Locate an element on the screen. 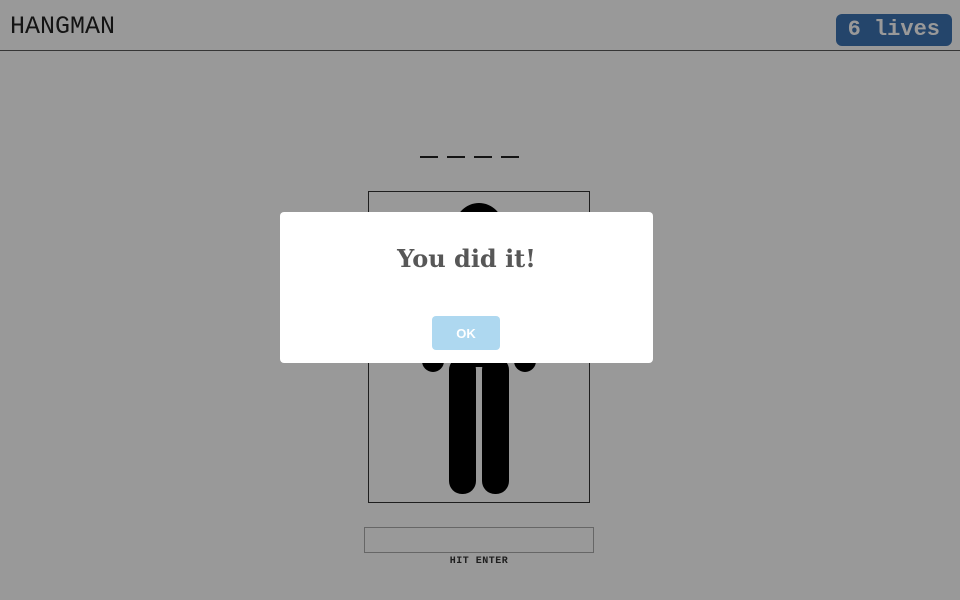 The width and height of the screenshot is (960, 600). dialog-title: You did it! is located at coordinates (466, 258).